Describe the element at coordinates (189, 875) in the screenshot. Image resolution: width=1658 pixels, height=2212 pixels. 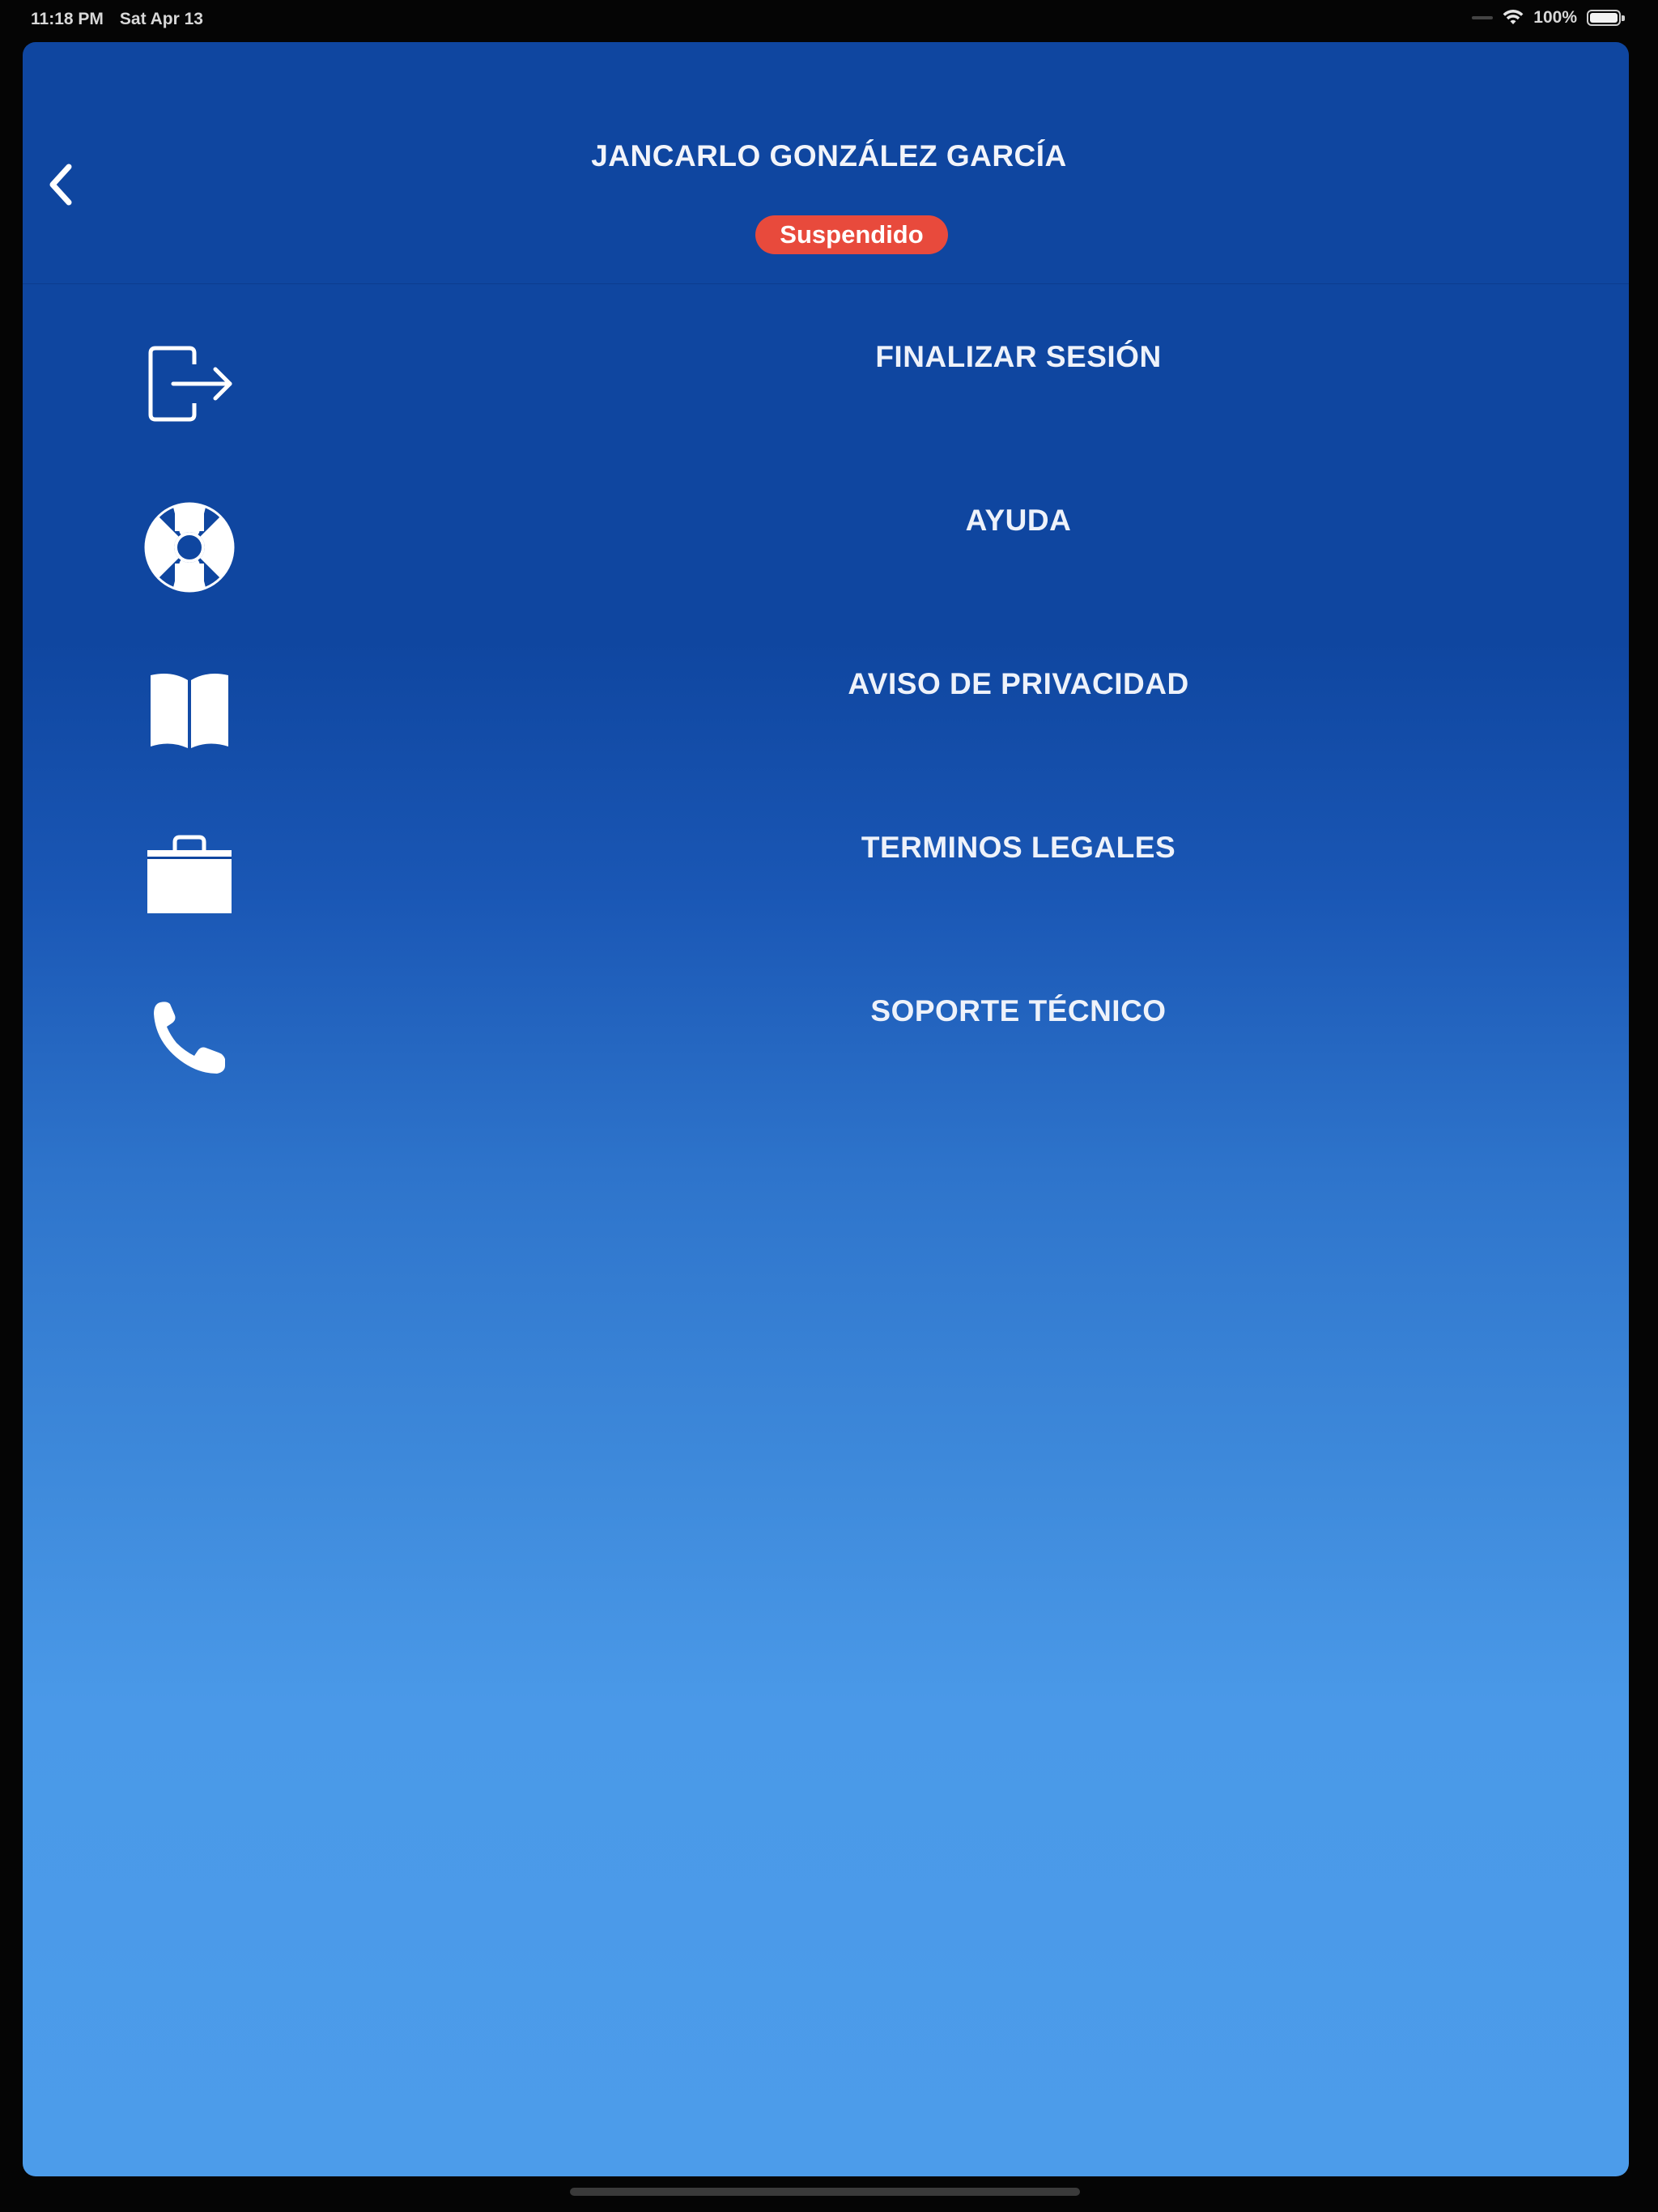
I see `briefcase-icon` at that location.